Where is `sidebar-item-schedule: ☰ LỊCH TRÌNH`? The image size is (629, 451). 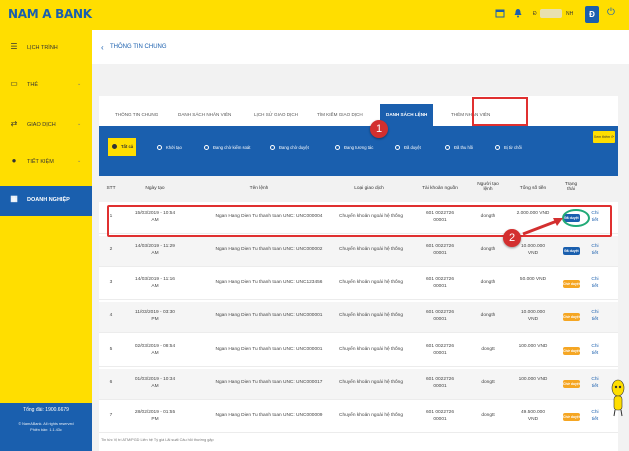
sidebar-item-schedule: ☰ LỊCH TRÌNH is located at coordinates (46, 49).